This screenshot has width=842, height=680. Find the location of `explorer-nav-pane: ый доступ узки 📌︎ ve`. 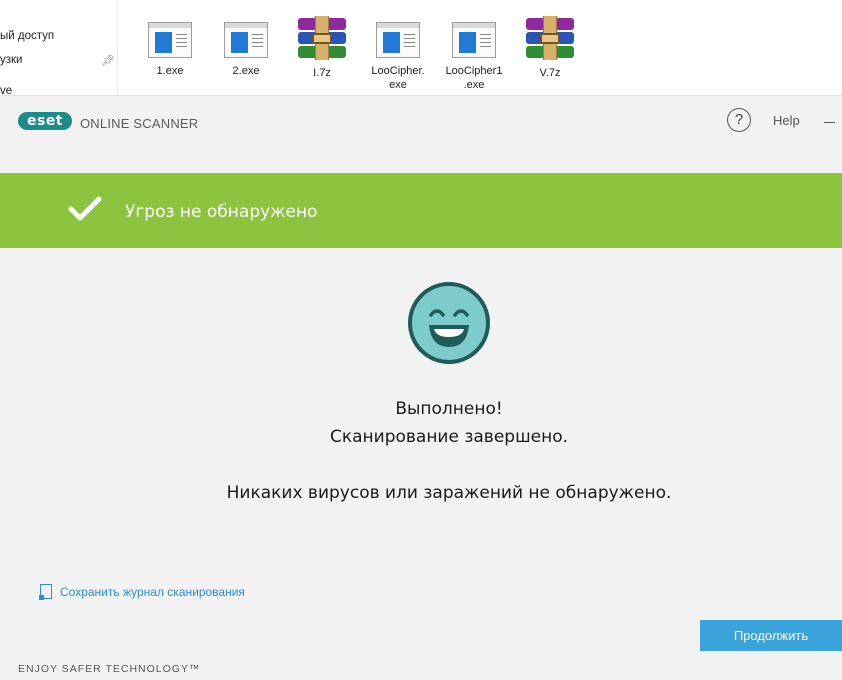

explorer-nav-pane: ый доступ узки 📌︎ ve is located at coordinates (59, 48).